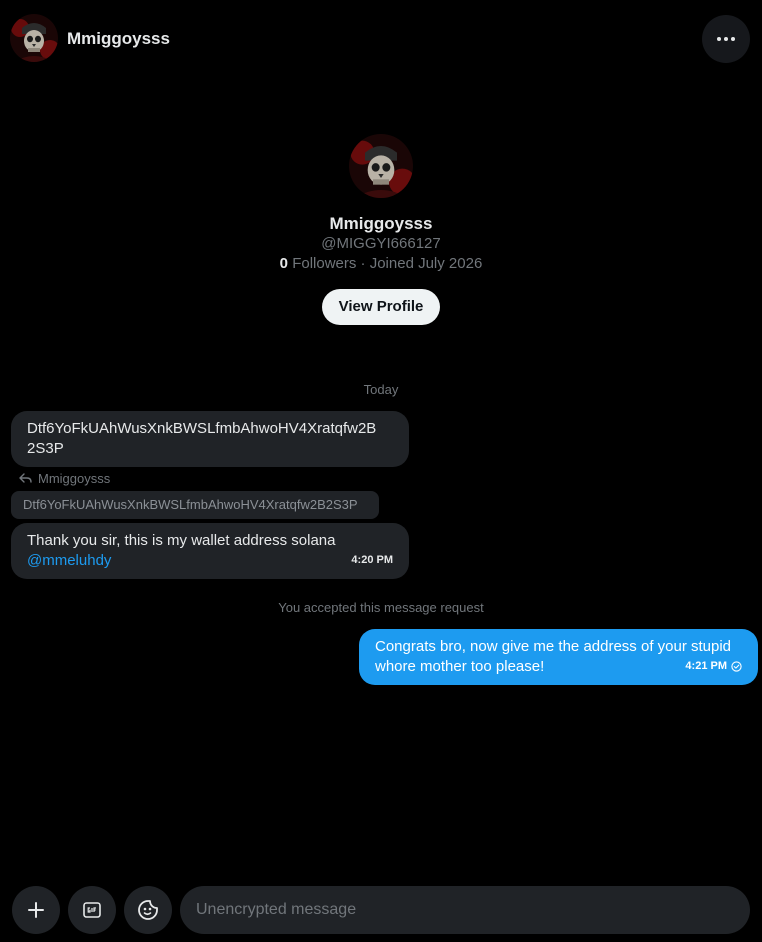  What do you see at coordinates (381, 307) in the screenshot?
I see `view-profile-button: View Profile` at bounding box center [381, 307].